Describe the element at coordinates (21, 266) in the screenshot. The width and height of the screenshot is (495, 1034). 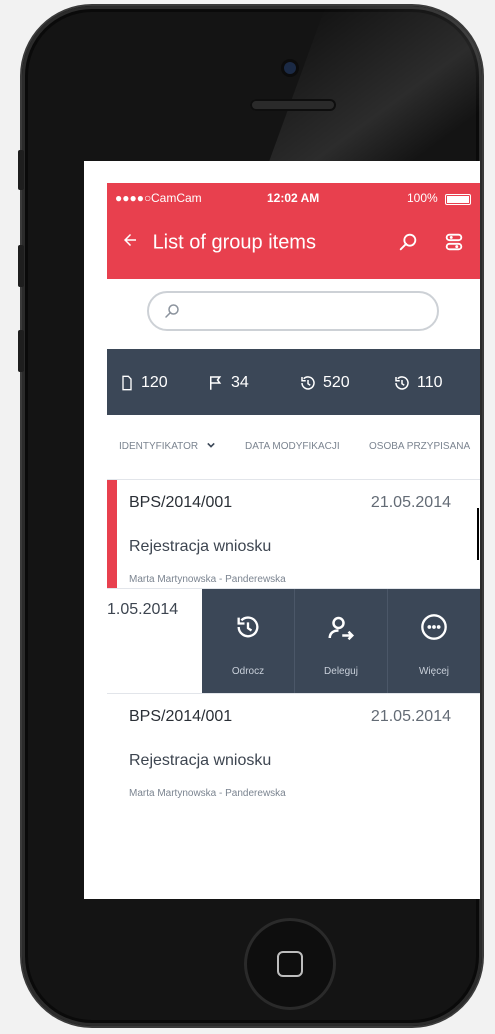
I see `volume-up-button` at that location.